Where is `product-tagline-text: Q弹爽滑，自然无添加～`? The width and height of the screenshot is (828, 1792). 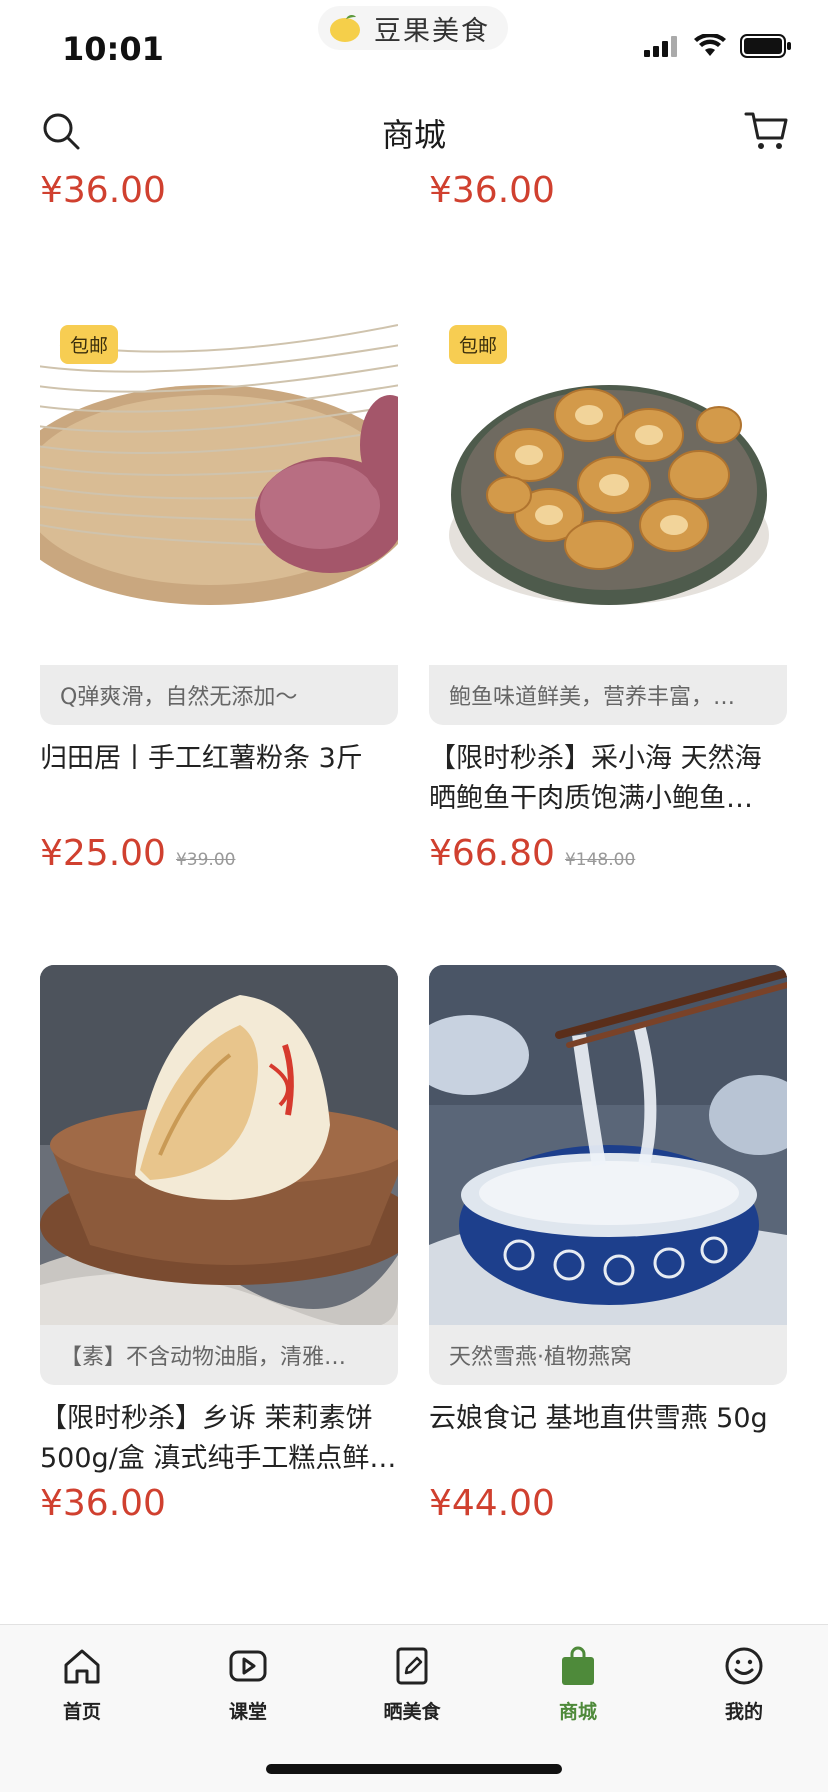
product-tagline-text: Q弹爽滑，自然无添加～ is located at coordinates (179, 697).